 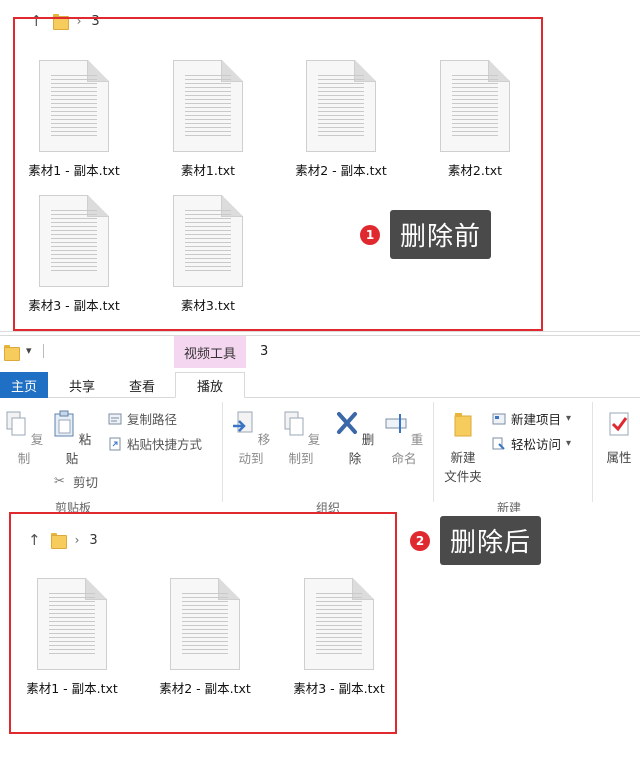 I want to click on copy-to-icon, so click(x=294, y=423).